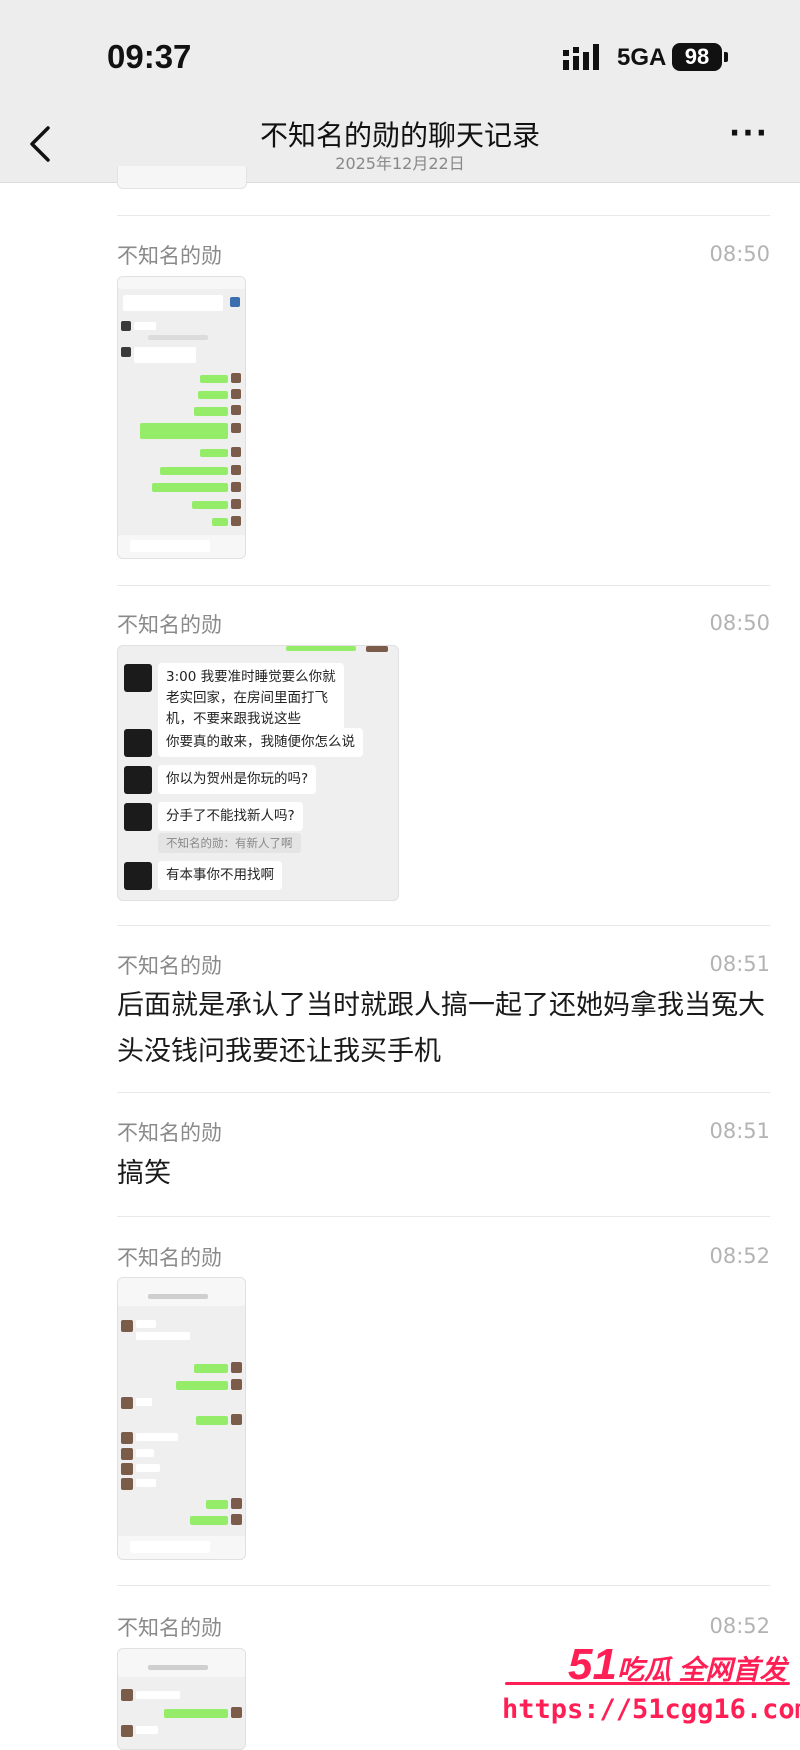 This screenshot has width=800, height=1750. What do you see at coordinates (581, 57) in the screenshot?
I see `signal-icon` at bounding box center [581, 57].